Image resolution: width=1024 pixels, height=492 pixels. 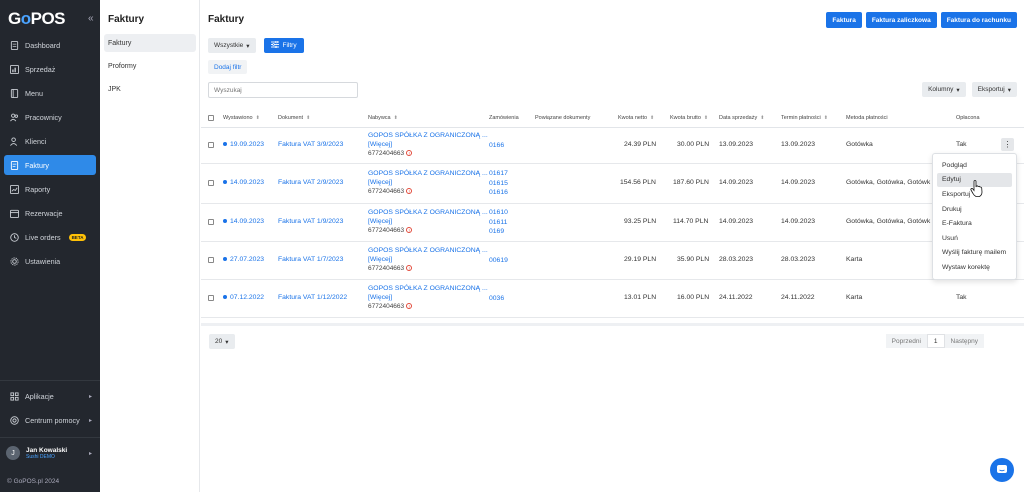 What do you see at coordinates (798, 182) in the screenshot?
I see `due-date: 14.09.2023` at bounding box center [798, 182].